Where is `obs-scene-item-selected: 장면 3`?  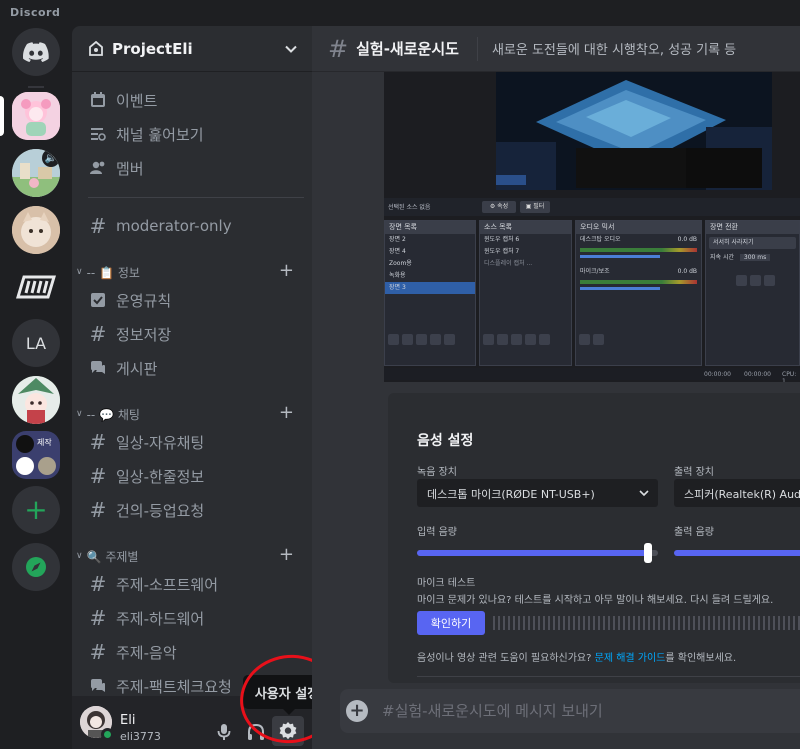 obs-scene-item-selected: 장면 3 is located at coordinates (430, 288).